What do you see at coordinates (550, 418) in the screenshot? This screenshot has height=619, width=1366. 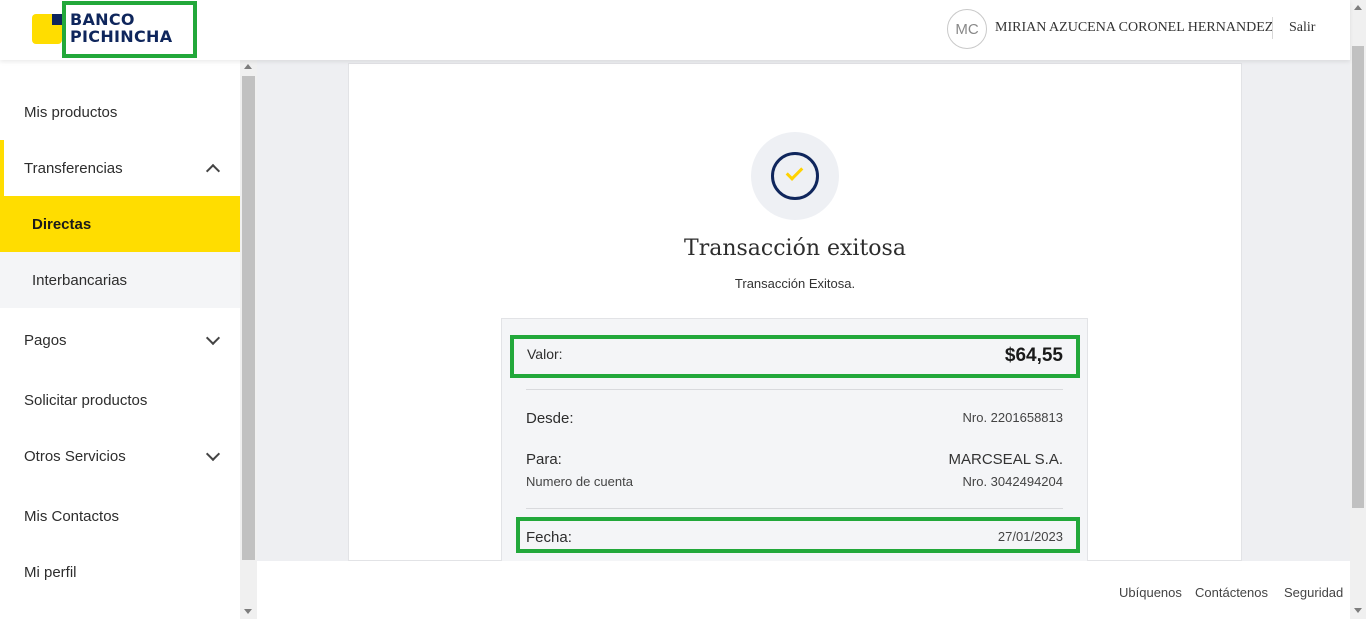 I see `from-label: Desde:` at bounding box center [550, 418].